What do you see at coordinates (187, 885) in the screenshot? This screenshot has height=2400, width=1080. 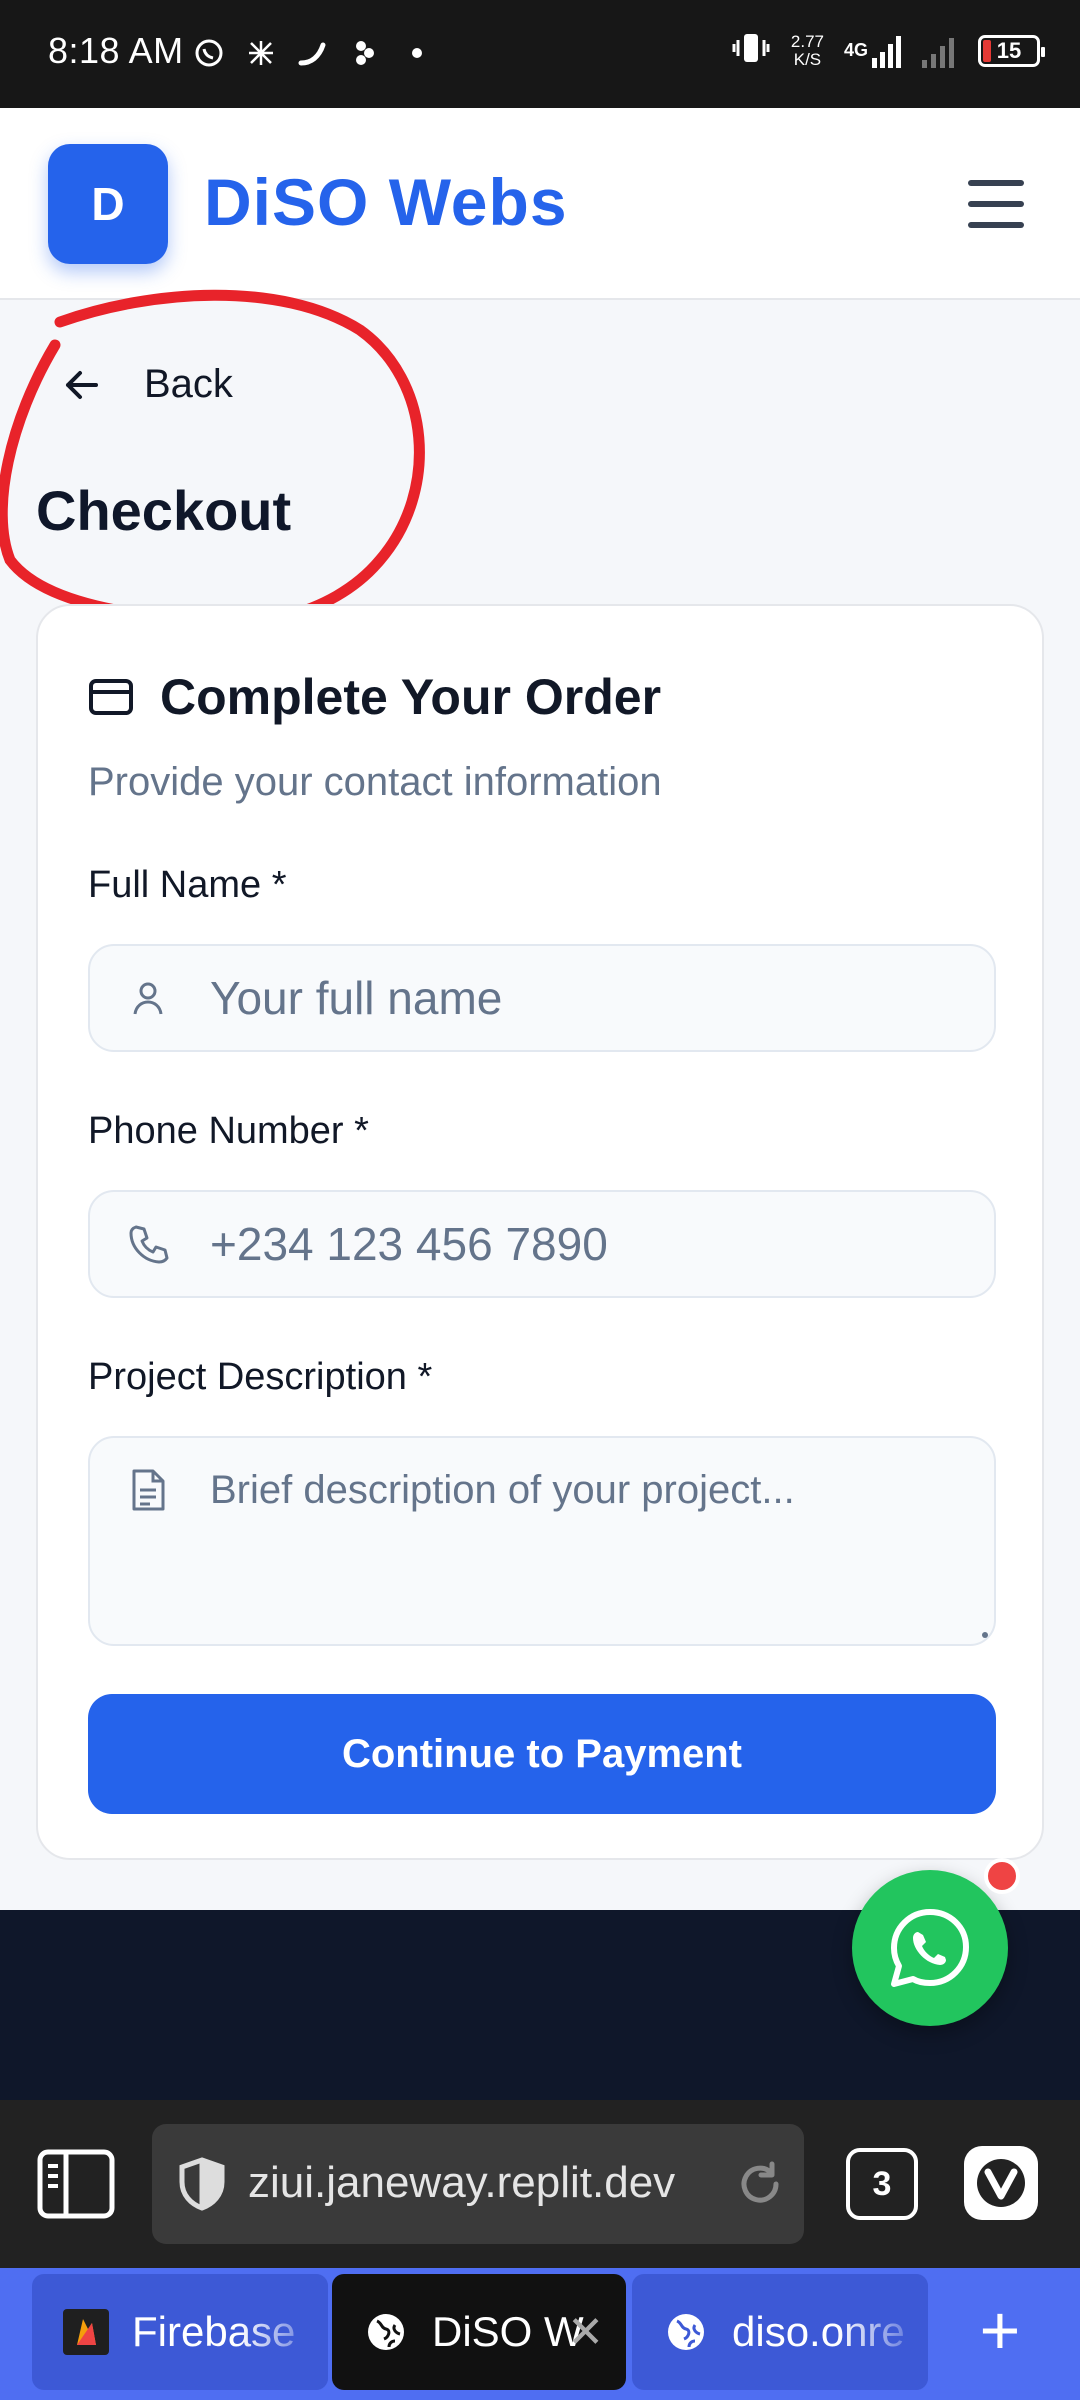 I see `full-name-label: Full Name *` at bounding box center [187, 885].